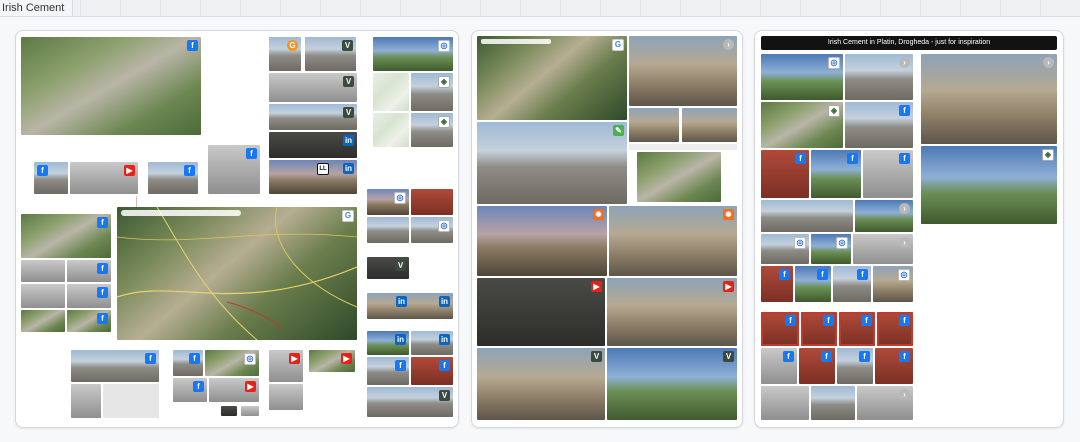  I want to click on image-platin-18: f, so click(819, 329).